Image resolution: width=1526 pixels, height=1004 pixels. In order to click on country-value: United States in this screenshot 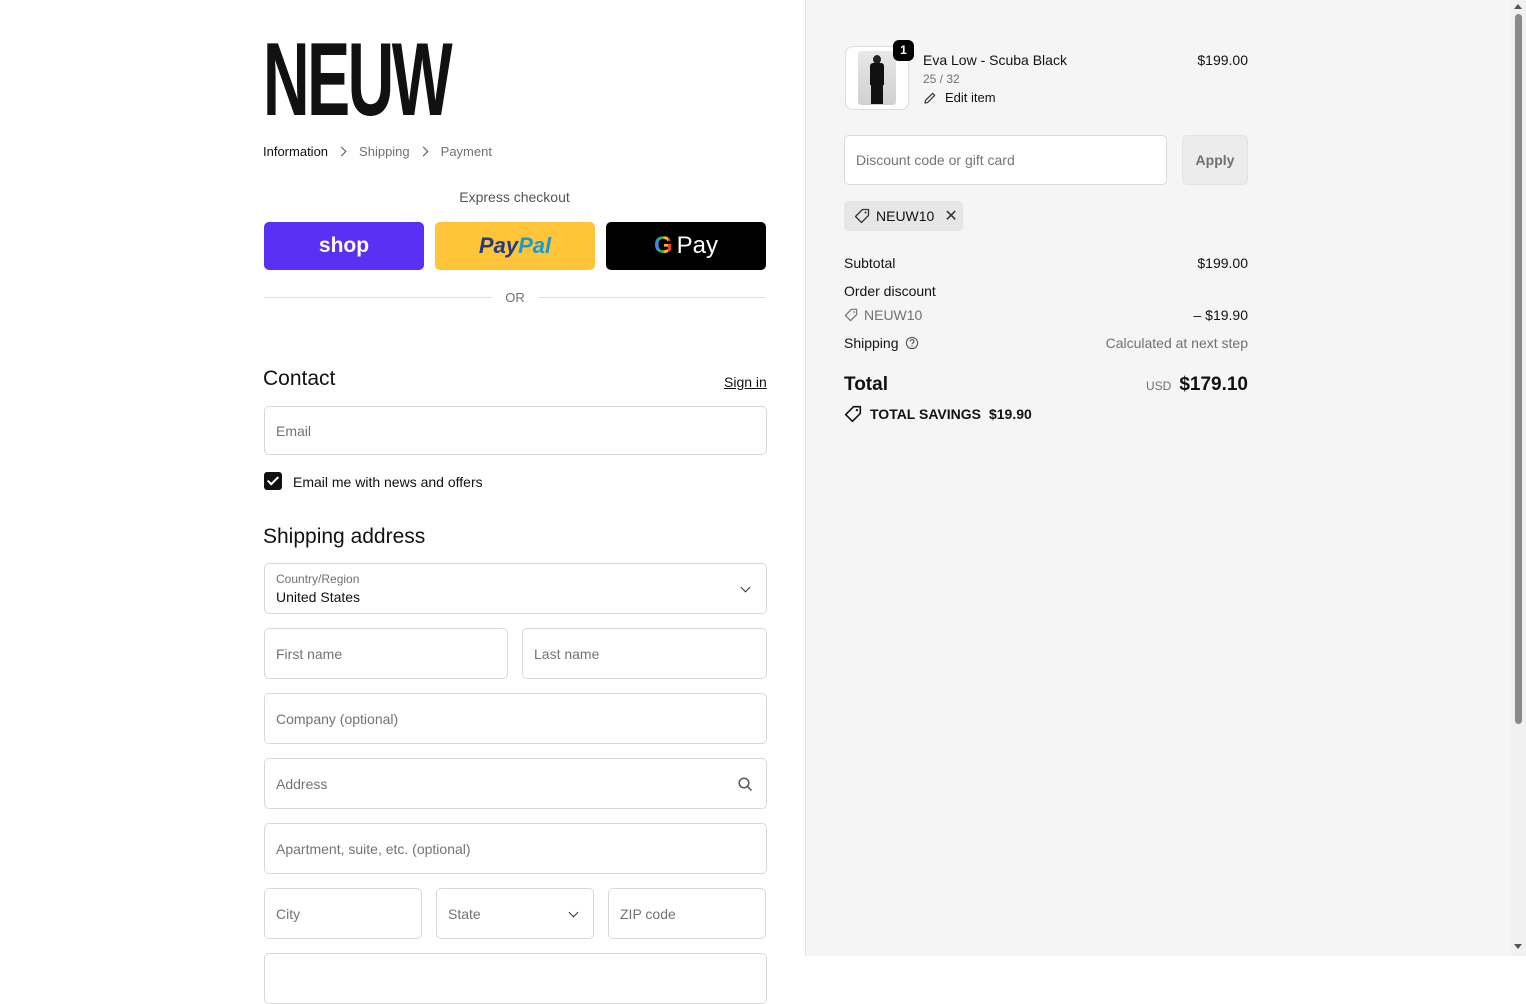, I will do `click(318, 597)`.